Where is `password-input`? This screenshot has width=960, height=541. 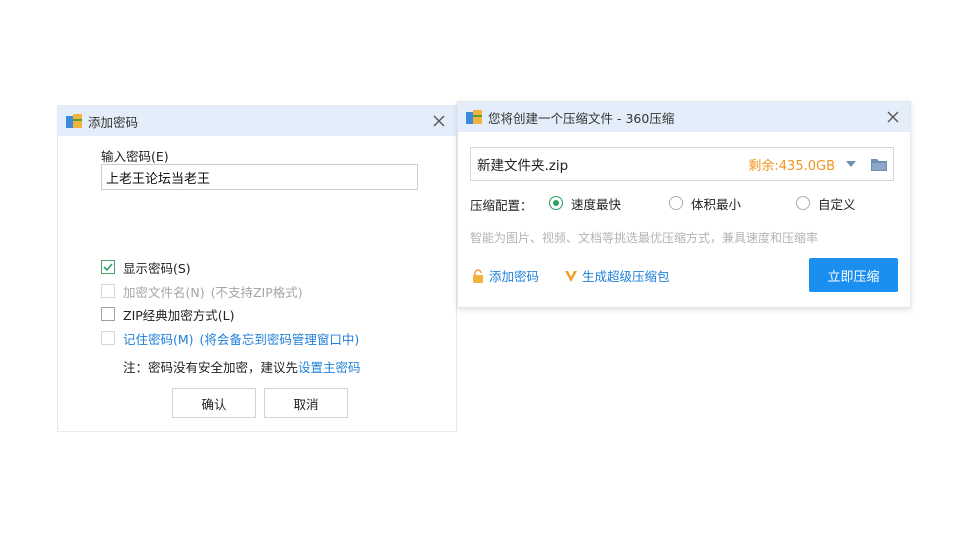 password-input is located at coordinates (259, 177).